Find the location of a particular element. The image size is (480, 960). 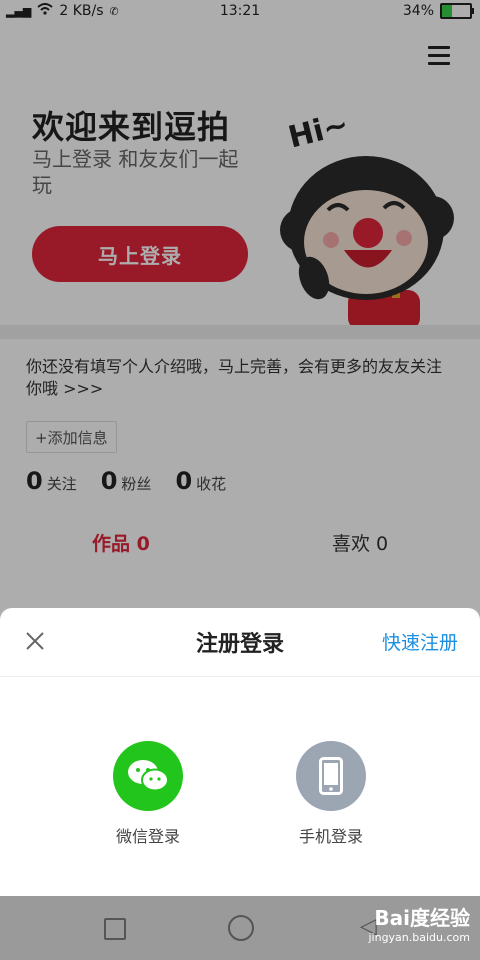

quick-register-link: 快速注册 is located at coordinates (420, 641).